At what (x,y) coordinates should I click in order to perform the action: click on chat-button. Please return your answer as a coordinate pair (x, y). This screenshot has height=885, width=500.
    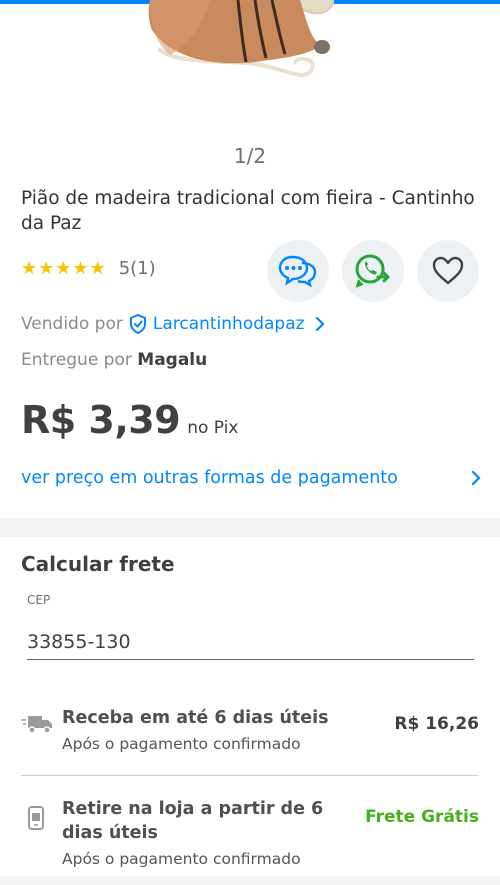
    Looking at the image, I should click on (298, 271).